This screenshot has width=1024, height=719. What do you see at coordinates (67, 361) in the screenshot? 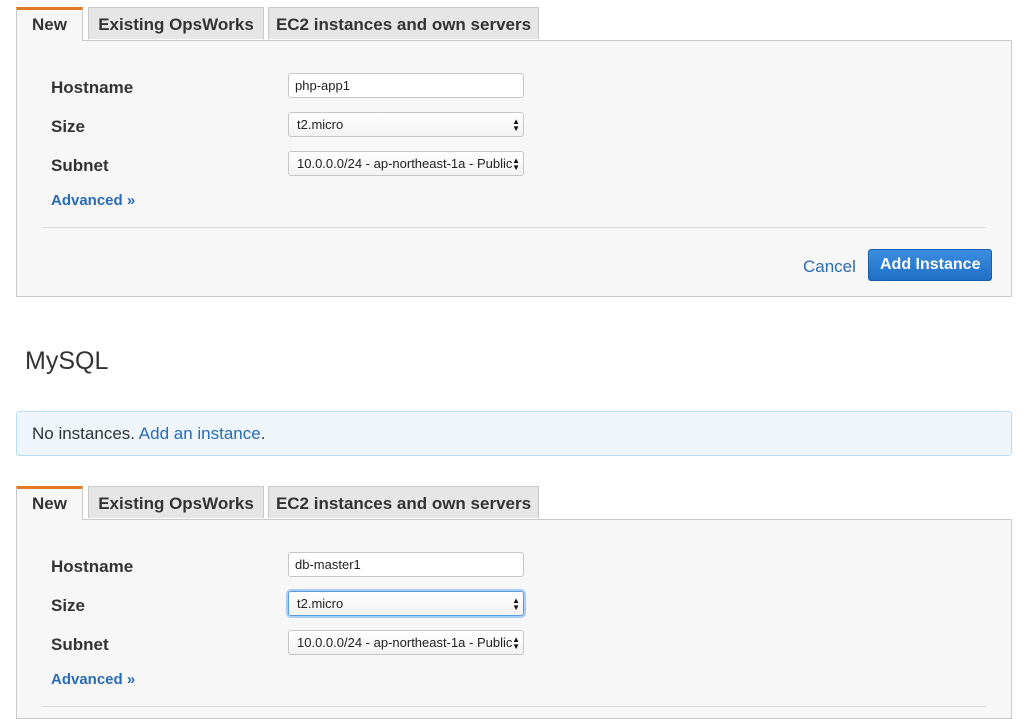
I see `layer-heading-mysql: MySQL` at bounding box center [67, 361].